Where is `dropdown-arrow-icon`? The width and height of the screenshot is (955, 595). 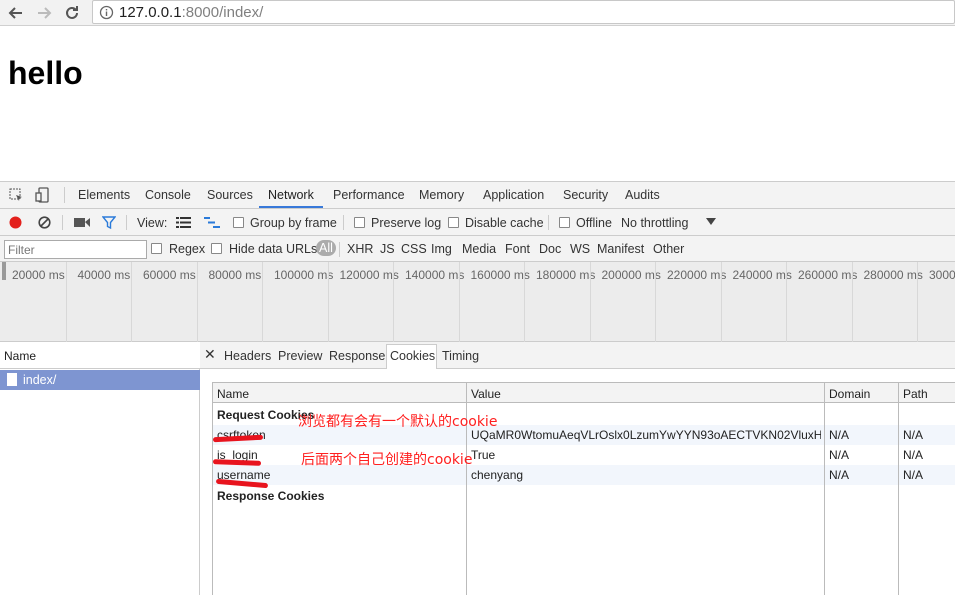 dropdown-arrow-icon is located at coordinates (711, 222).